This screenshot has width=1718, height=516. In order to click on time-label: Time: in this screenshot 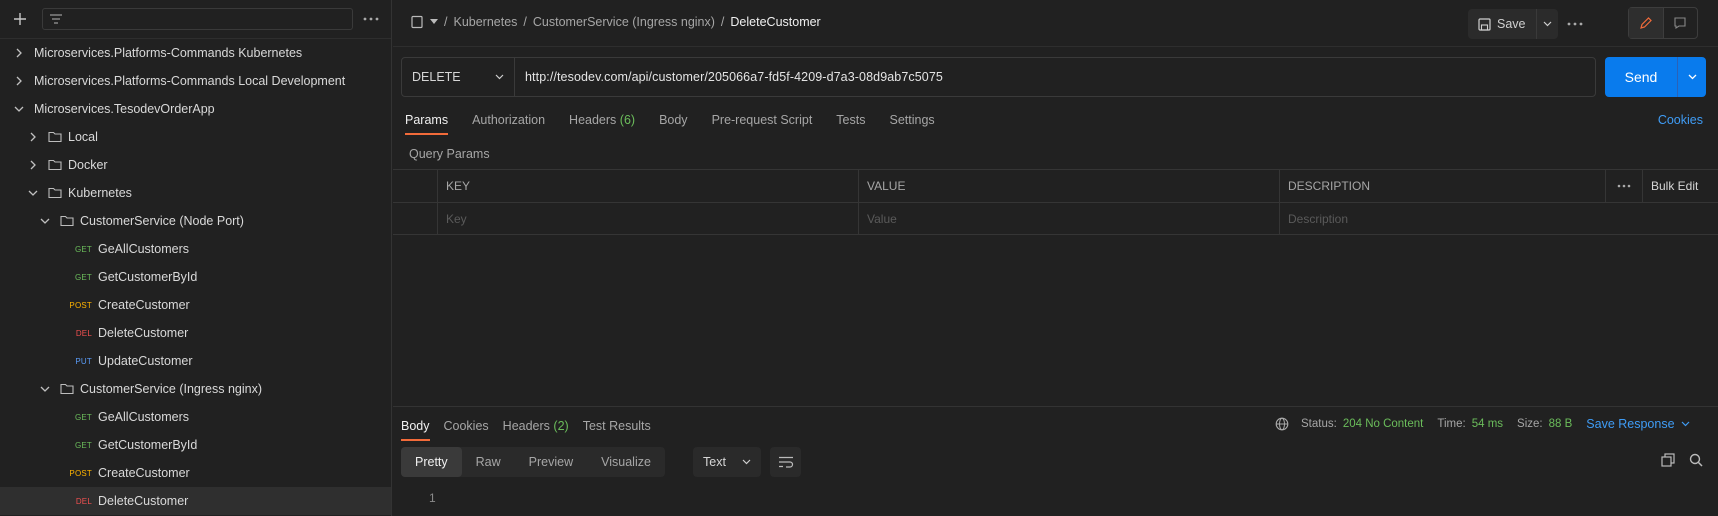, I will do `click(1451, 424)`.